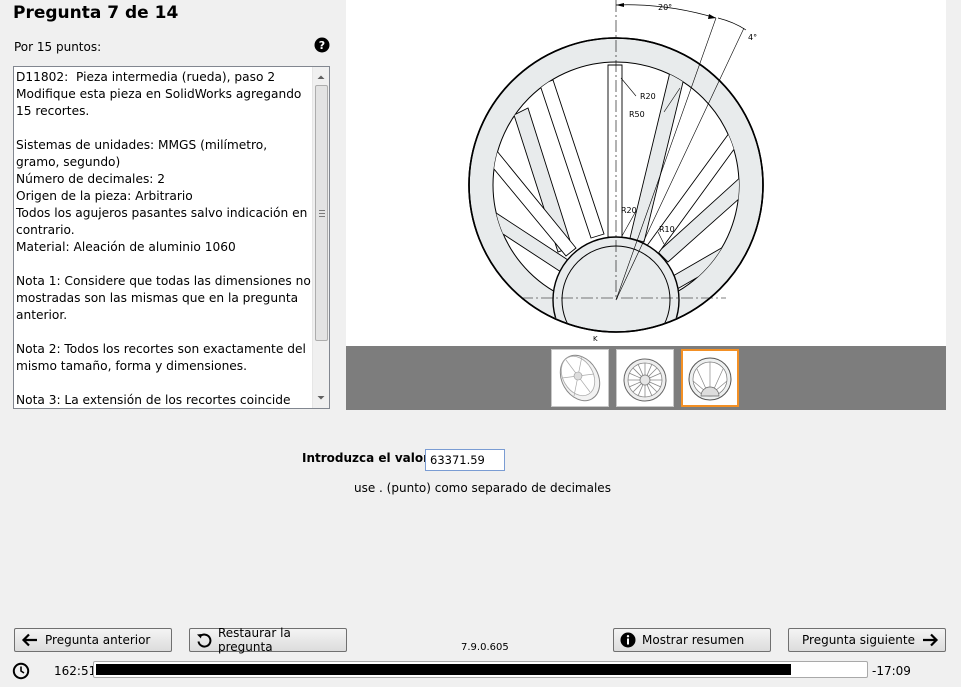  I want to click on next-question-button: Pregunta siguiente, so click(867, 640).